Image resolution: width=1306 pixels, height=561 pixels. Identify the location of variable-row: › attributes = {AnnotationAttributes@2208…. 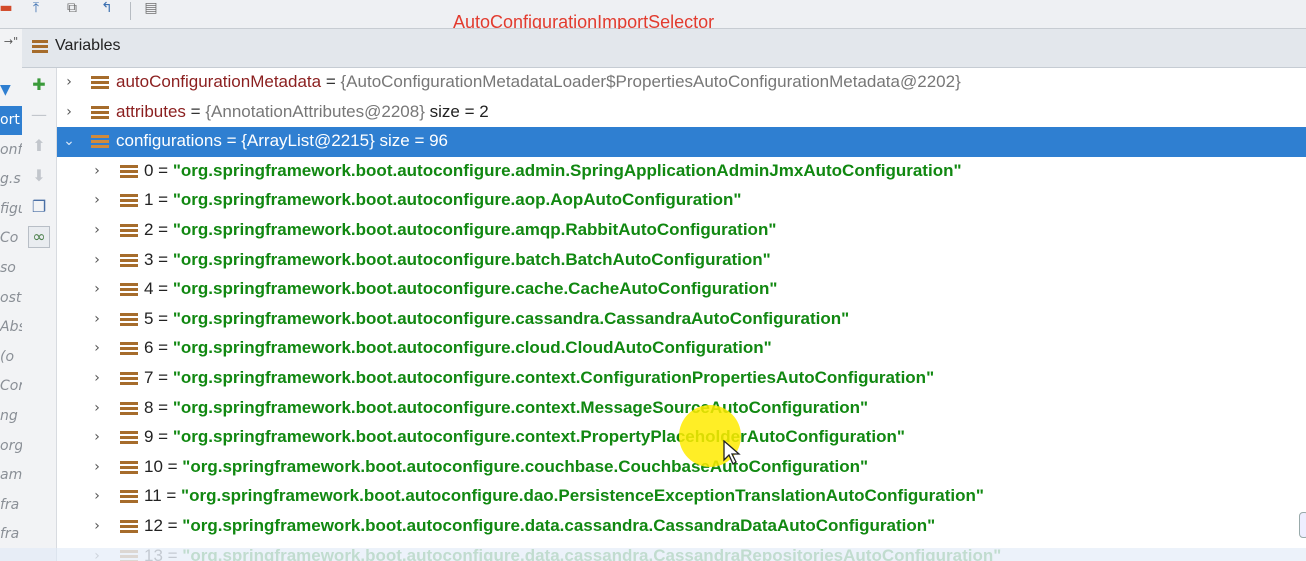
(681, 113).